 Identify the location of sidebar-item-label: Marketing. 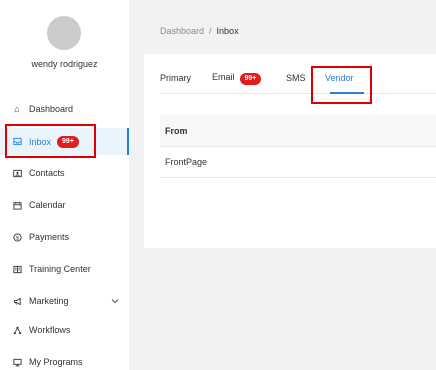
(49, 301).